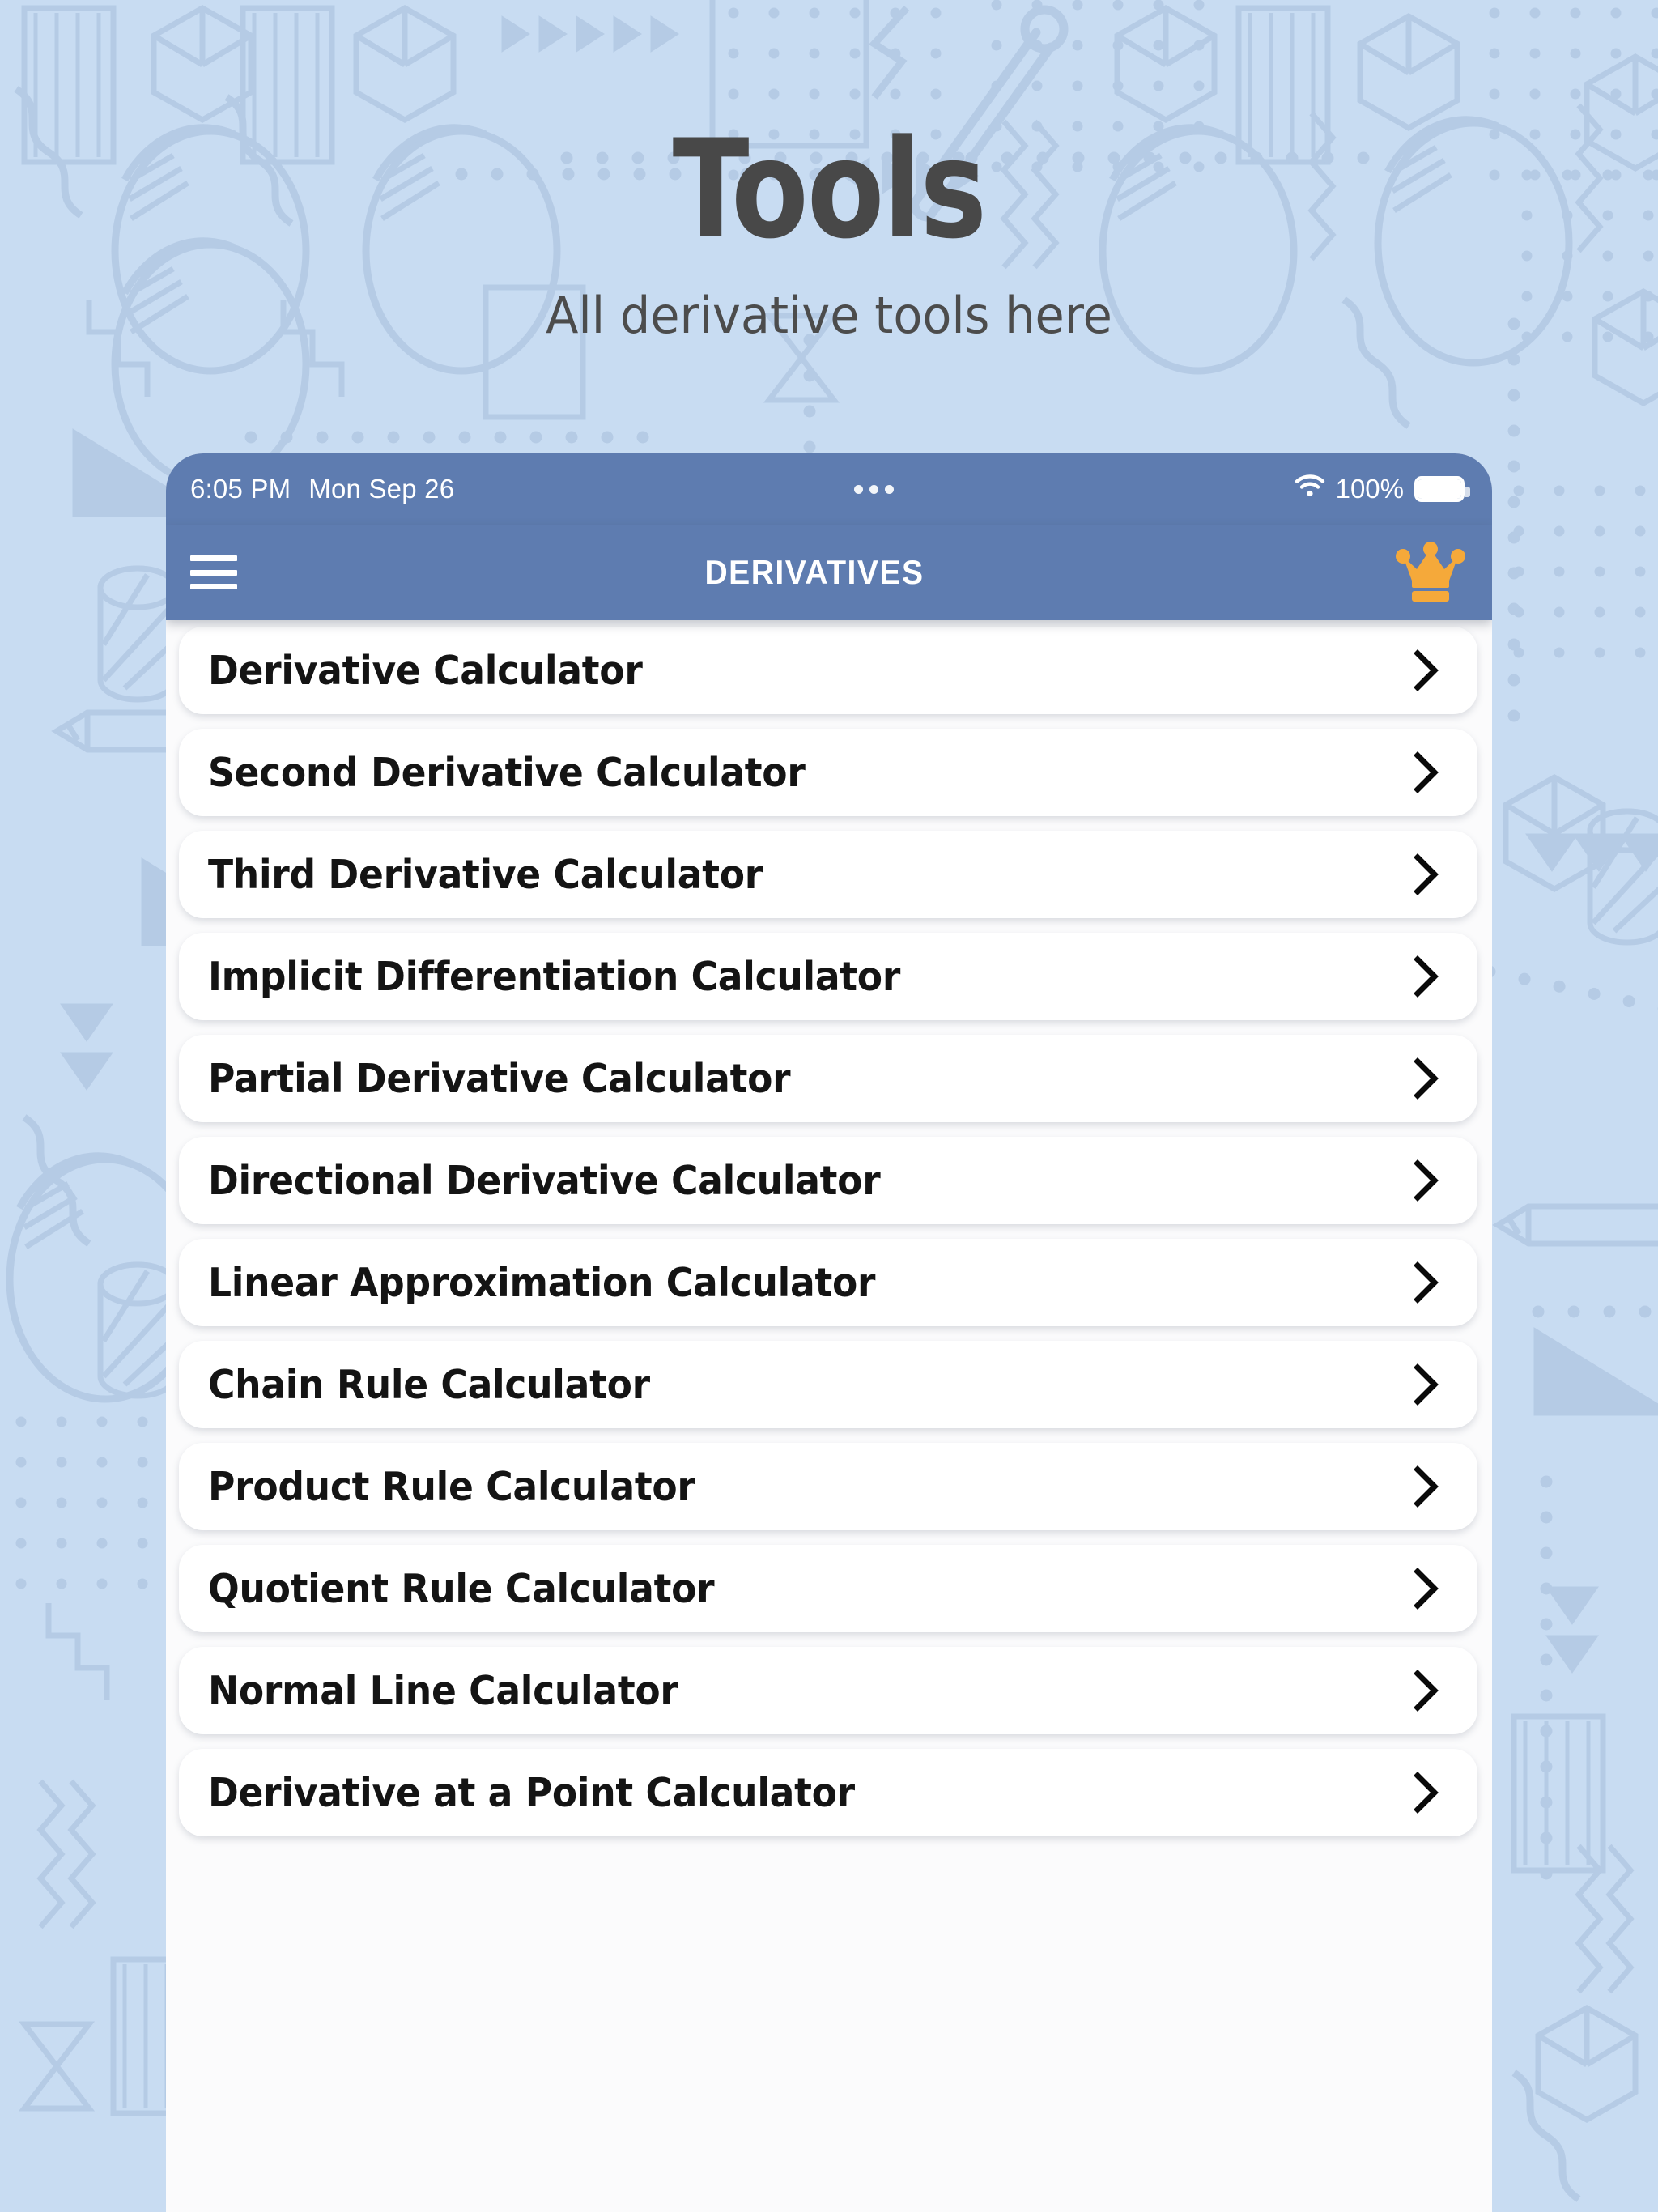  What do you see at coordinates (829, 316) in the screenshot?
I see `page-subtitle: All derivative tools here` at bounding box center [829, 316].